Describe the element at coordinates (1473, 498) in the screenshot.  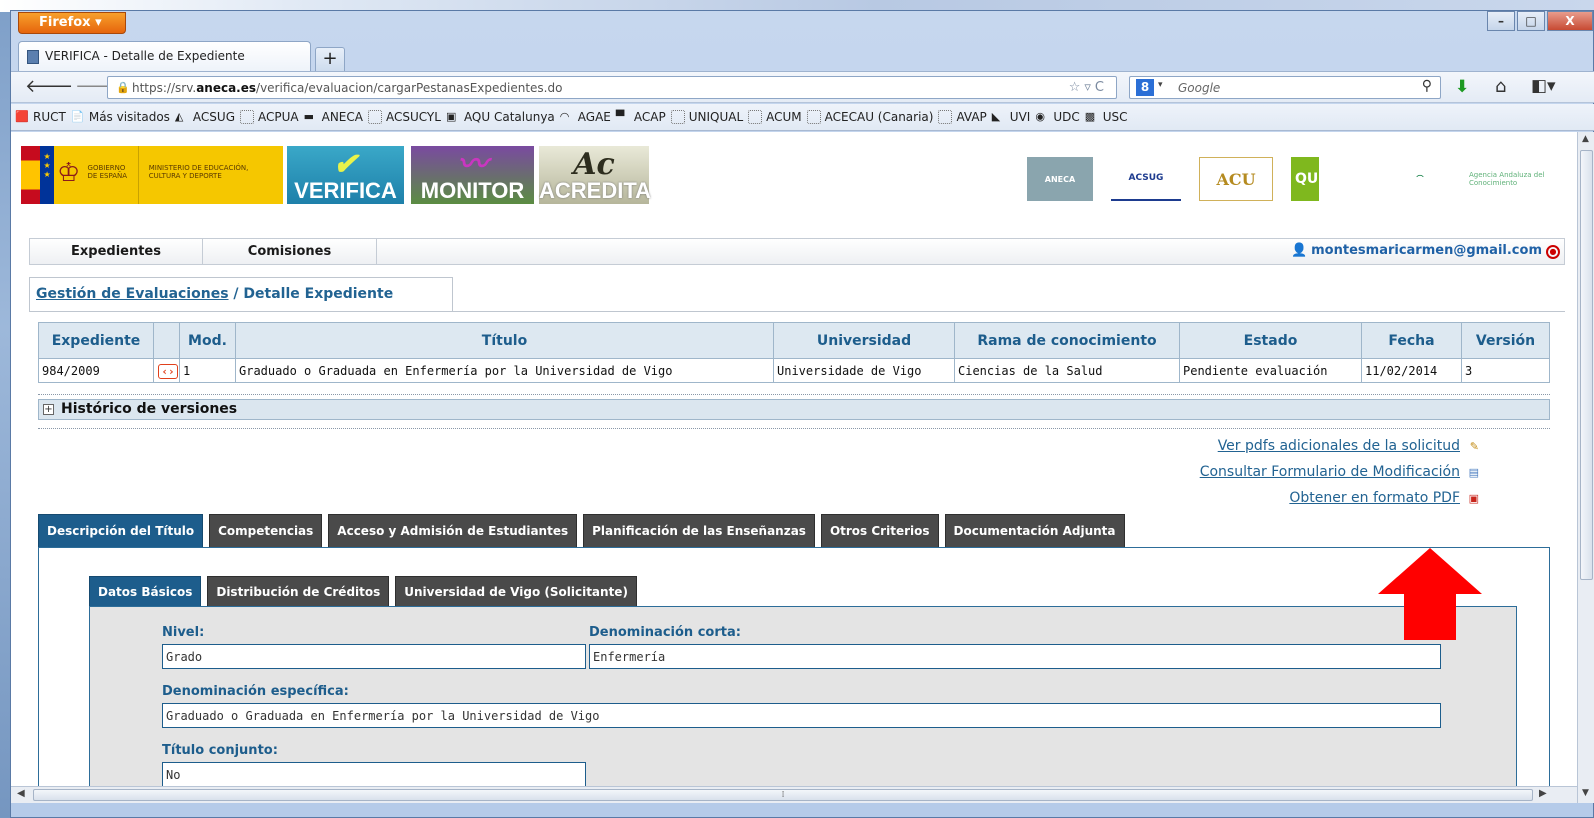
I see `pdf-icon: ▣` at that location.